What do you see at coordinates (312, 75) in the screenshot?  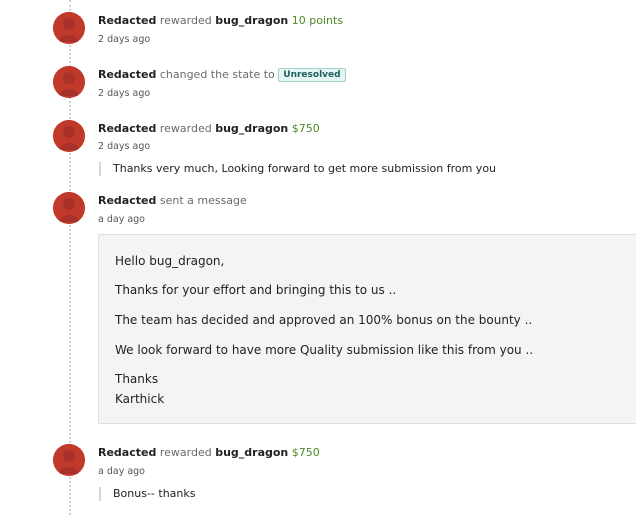 I see `state-badge: Unresolved` at bounding box center [312, 75].